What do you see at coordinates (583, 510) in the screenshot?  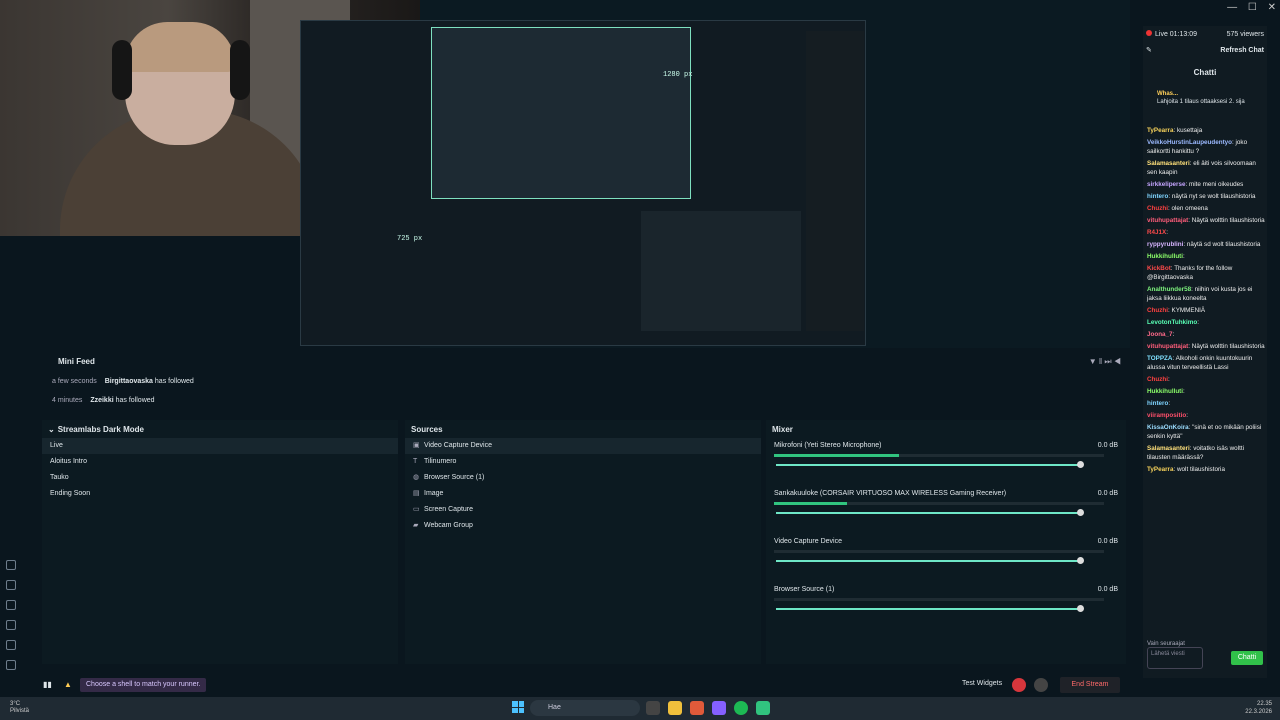 I see `source-item: ▭ Screen Capture` at bounding box center [583, 510].